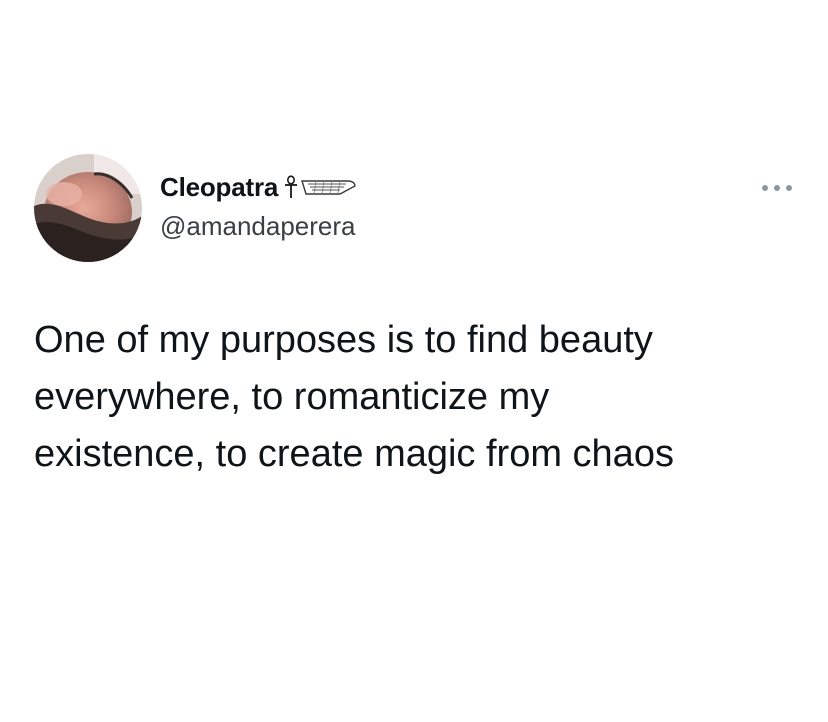 The image size is (828, 722). I want to click on avatar, so click(88, 208).